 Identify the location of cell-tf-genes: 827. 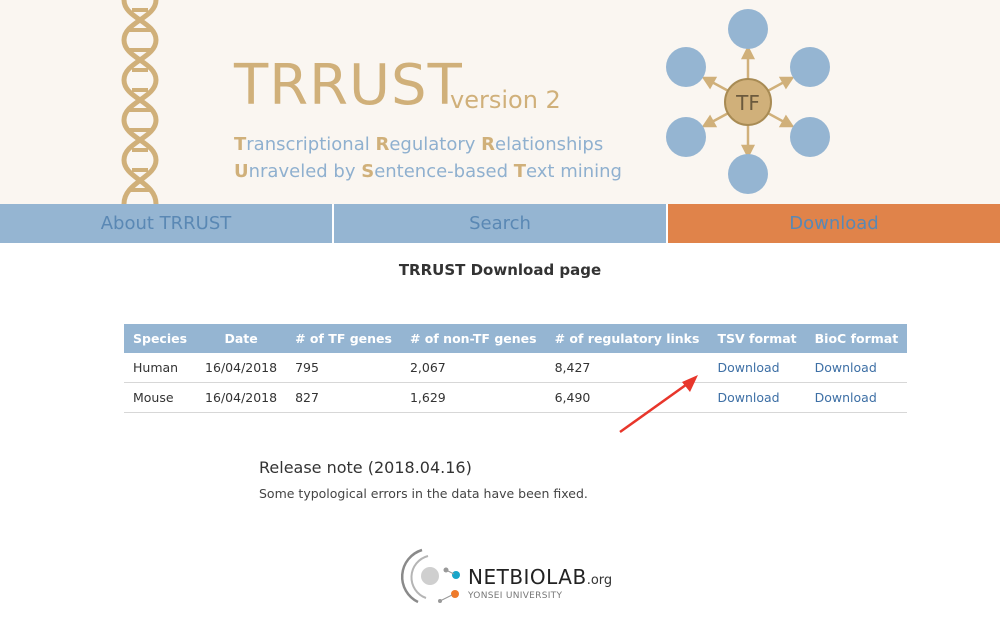
(343, 397).